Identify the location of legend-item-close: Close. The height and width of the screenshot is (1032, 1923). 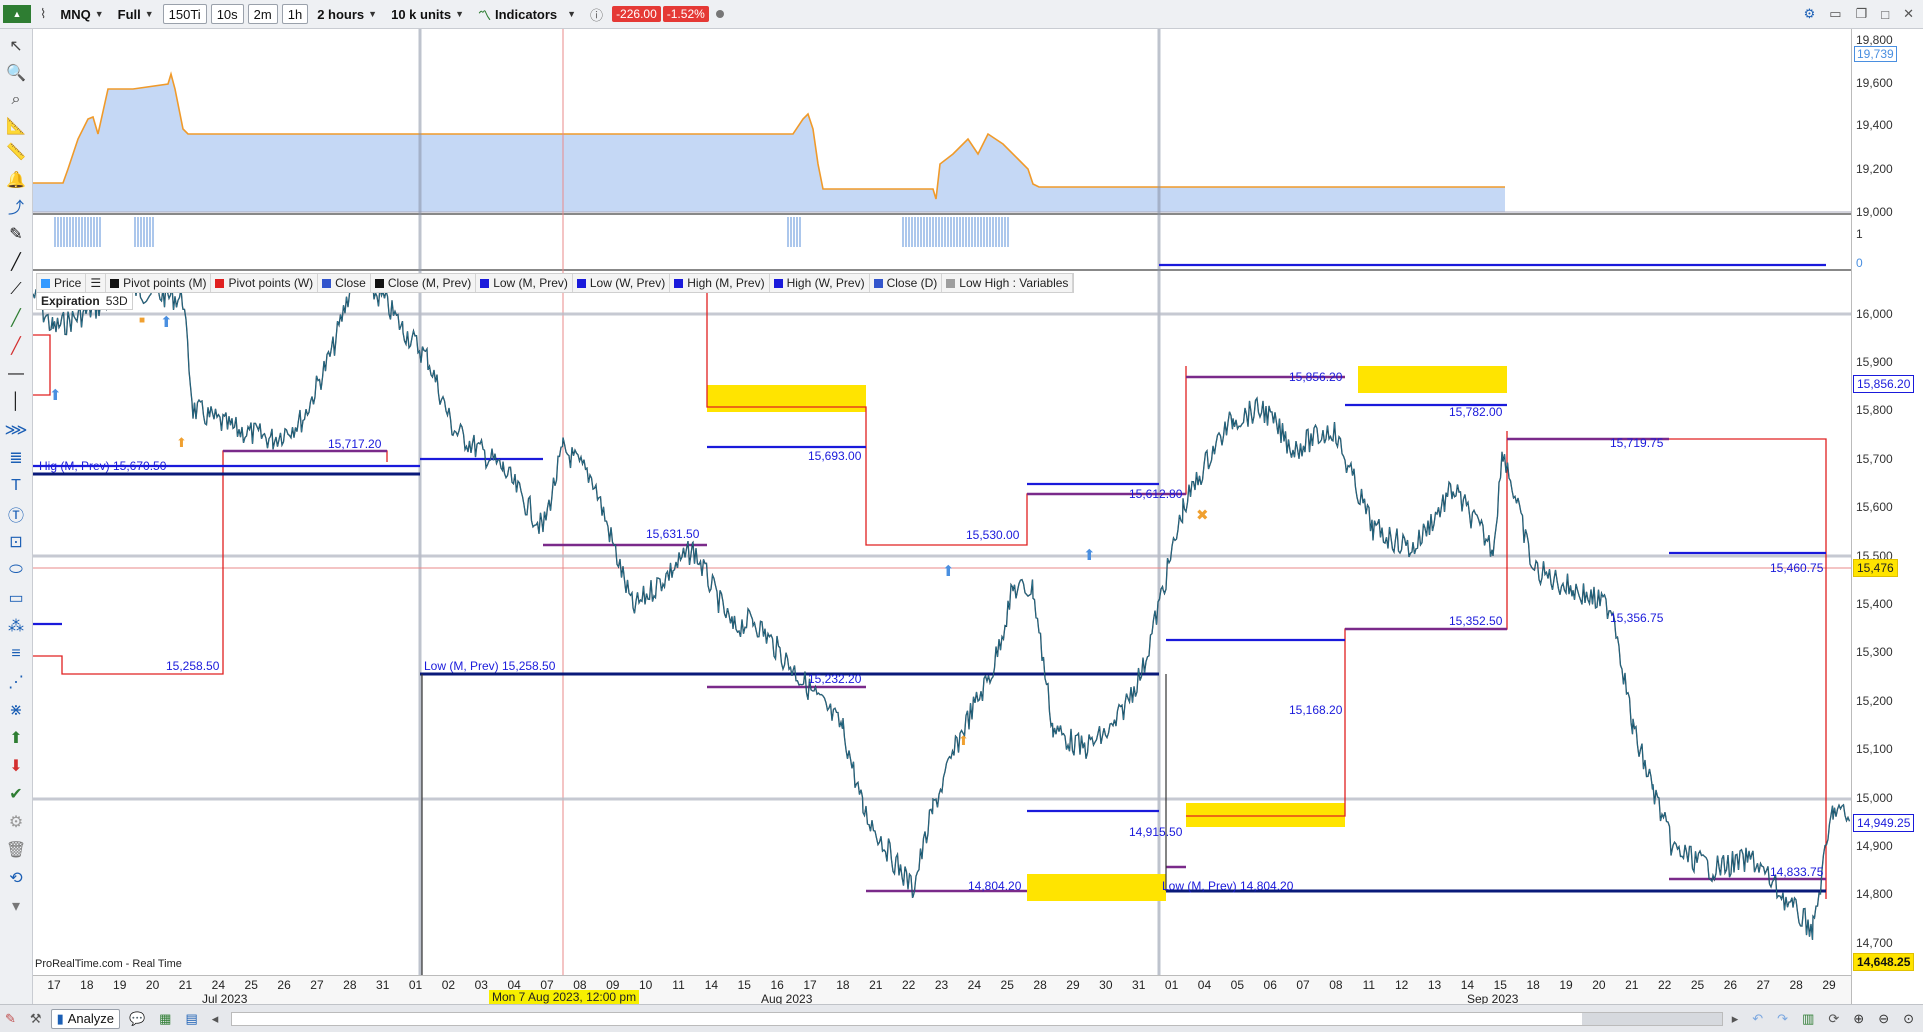
(344, 283).